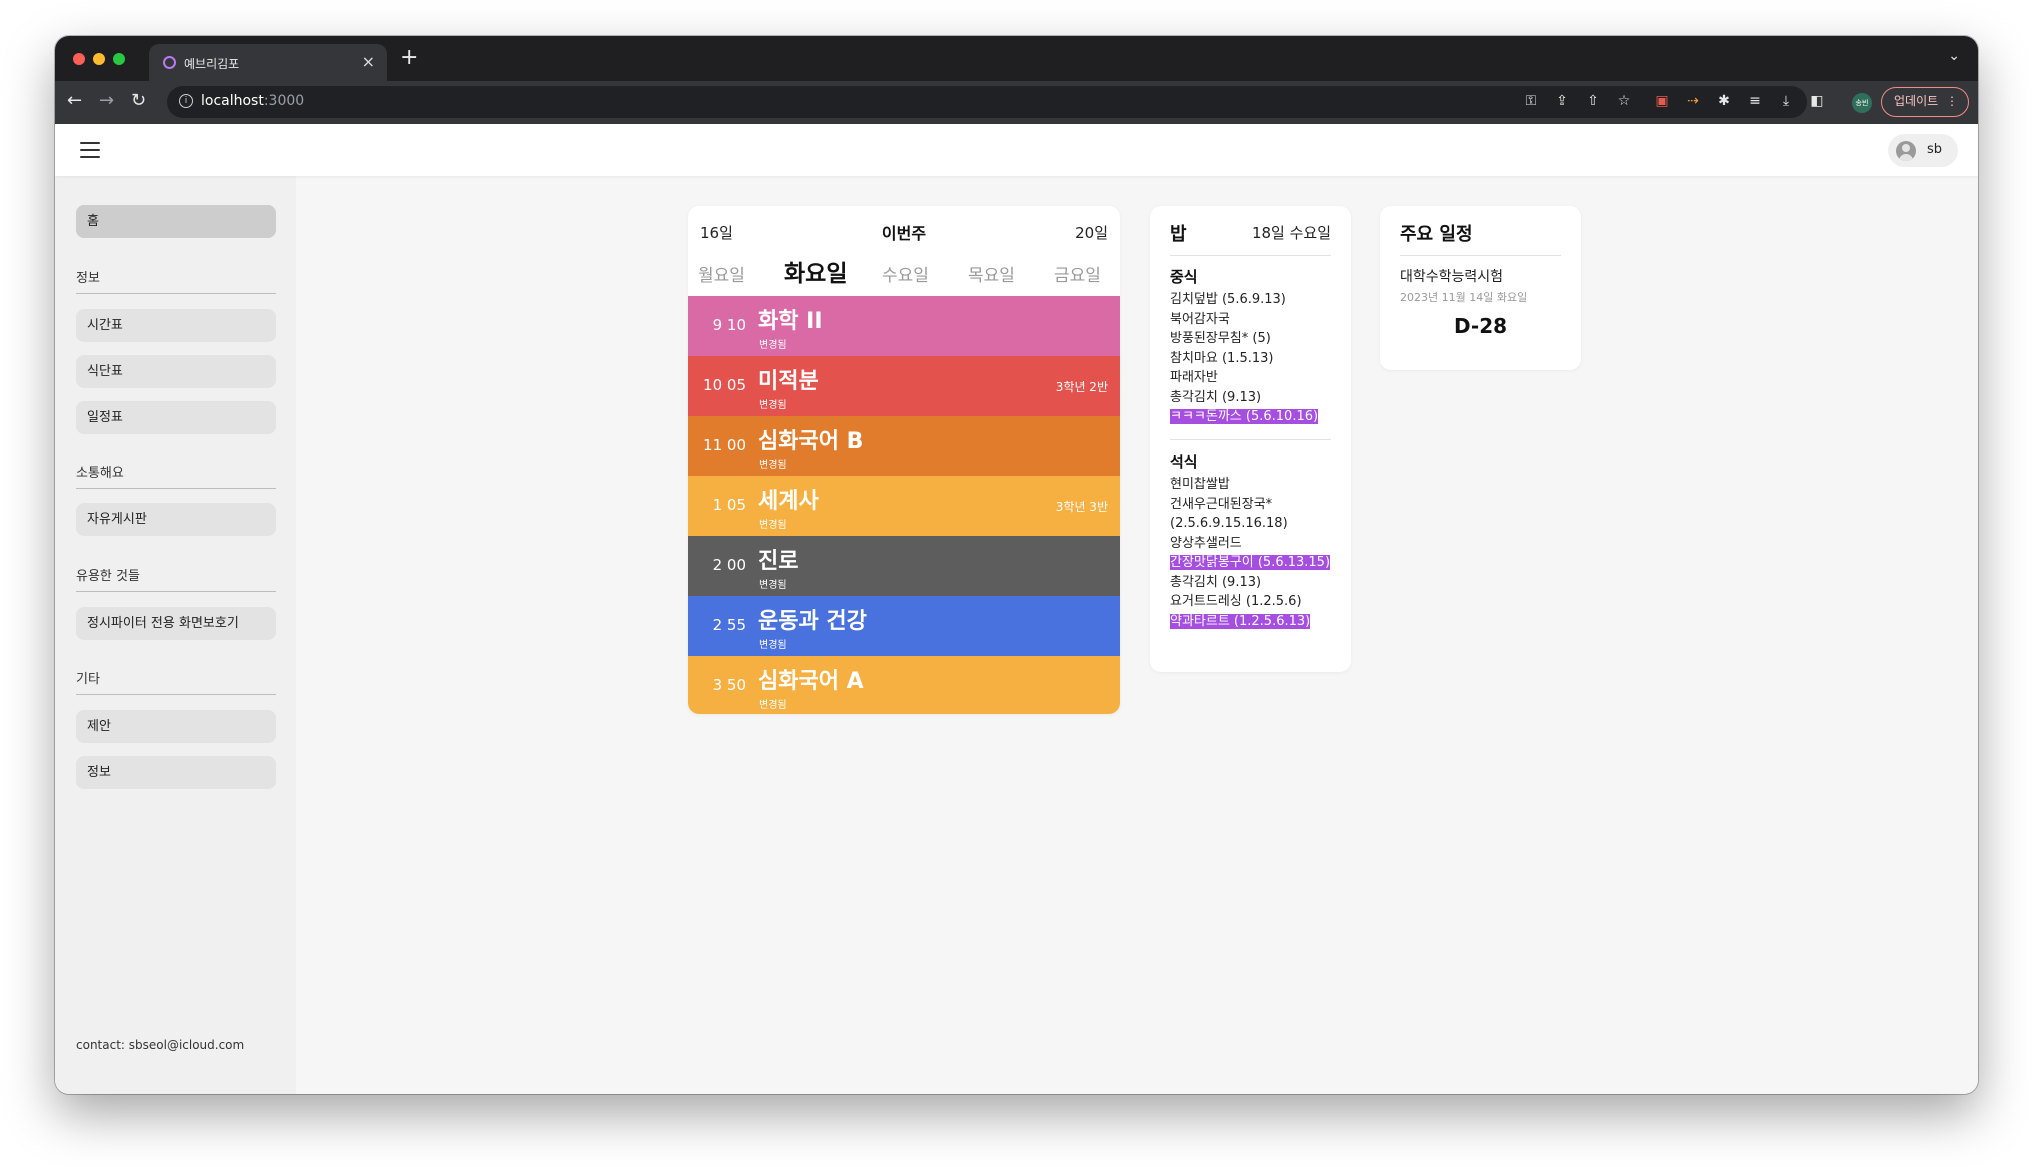 The width and height of the screenshot is (2032, 1167). What do you see at coordinates (212, 64) in the screenshot?
I see `tab-title: 예브리김포` at bounding box center [212, 64].